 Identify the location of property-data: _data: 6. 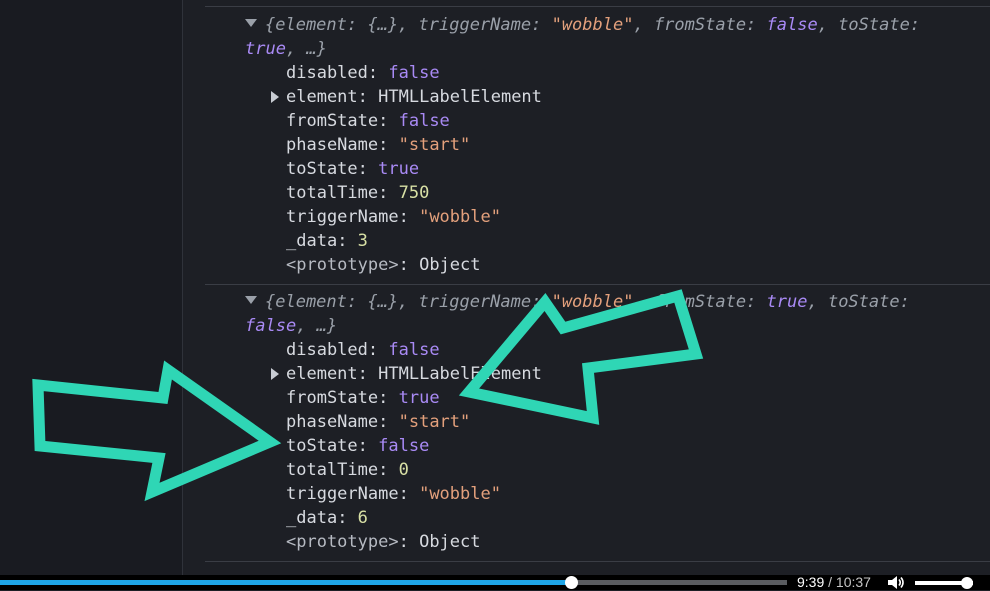
(327, 518).